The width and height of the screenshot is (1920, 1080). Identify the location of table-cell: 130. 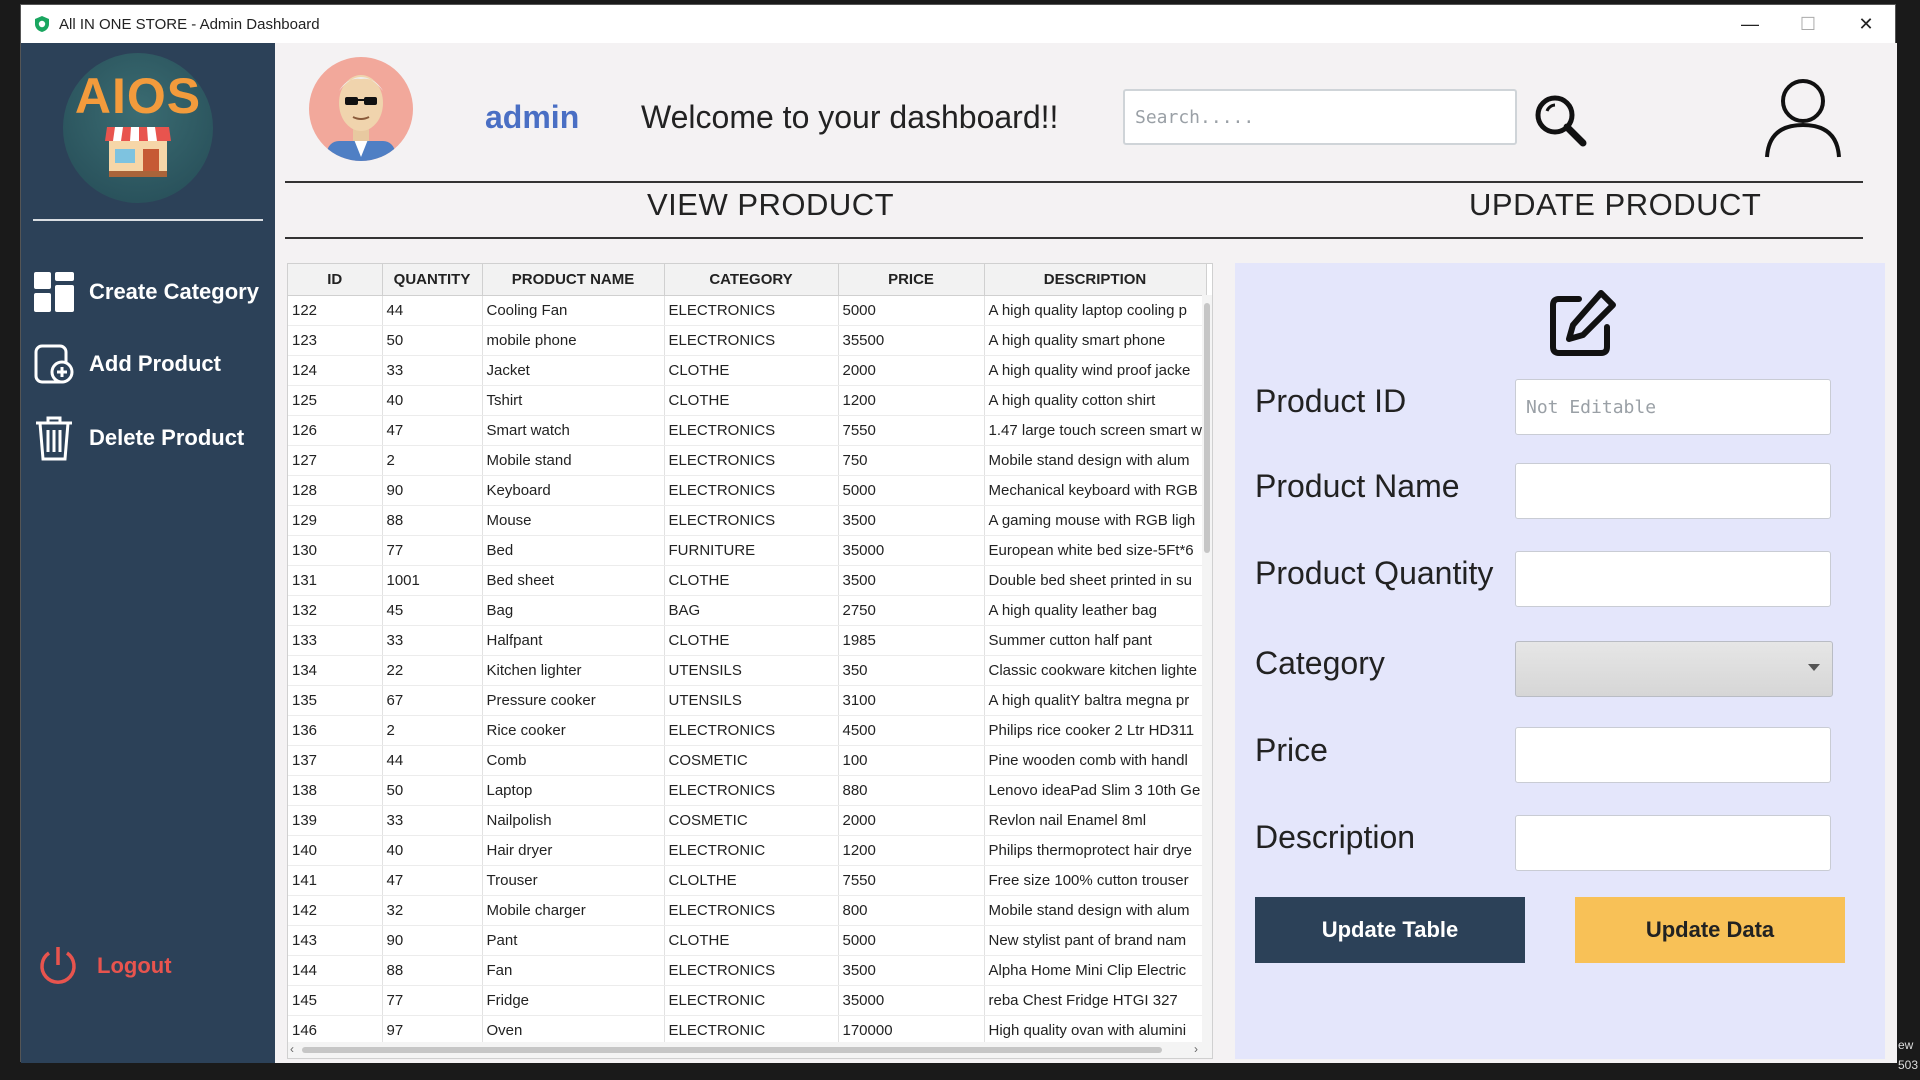
(335, 550).